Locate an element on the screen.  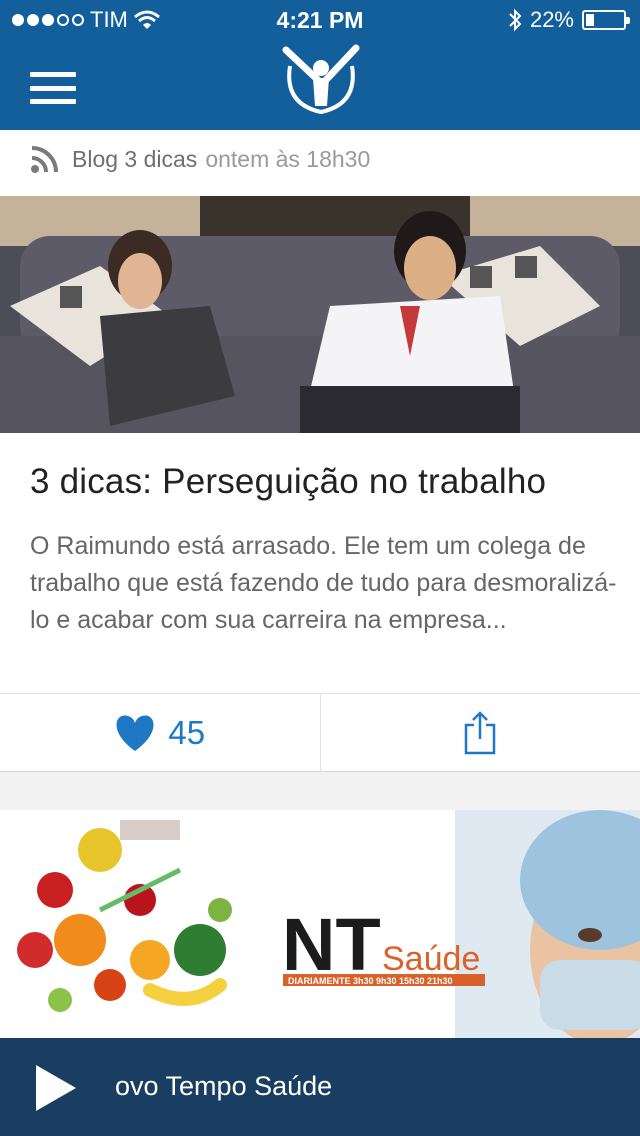
bluetooth-icon is located at coordinates (515, 20).